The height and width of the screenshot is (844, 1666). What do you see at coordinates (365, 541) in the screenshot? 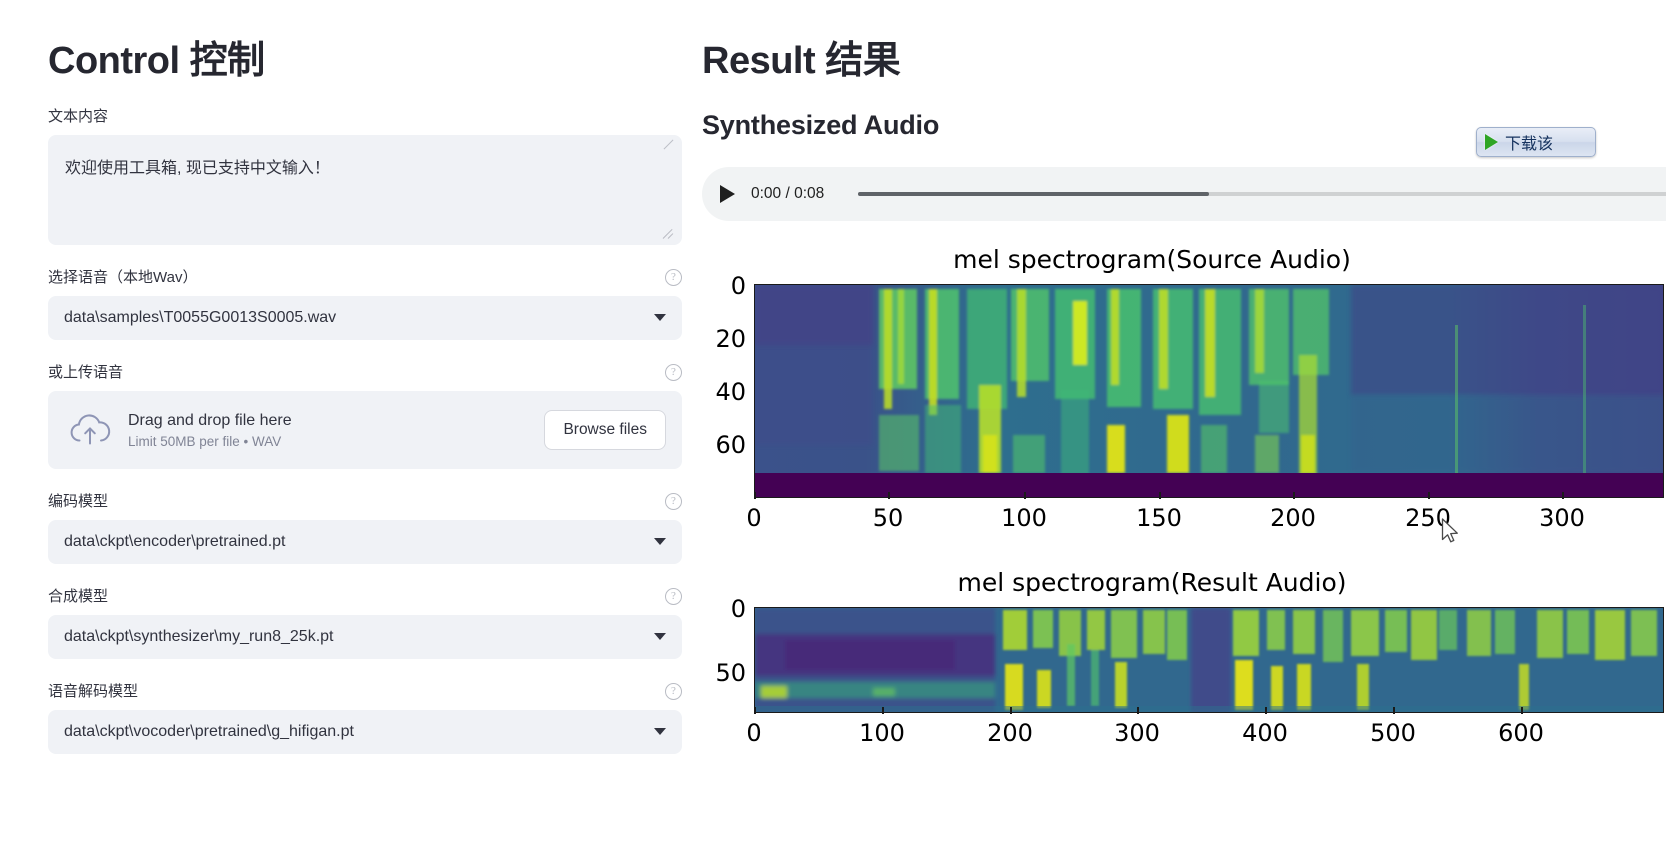
I see `encoder-model-select: data\ckpt\encoder\pretrained.pt` at bounding box center [365, 541].